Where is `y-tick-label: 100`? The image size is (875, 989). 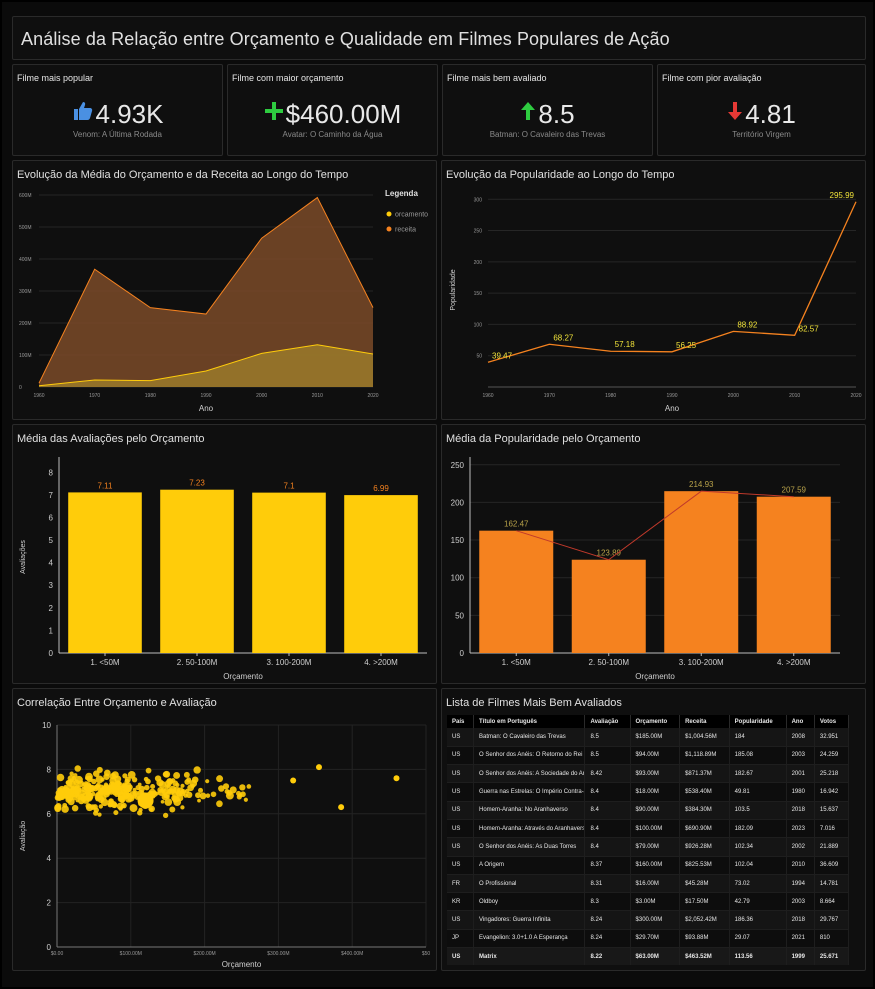
y-tick-label: 100 is located at coordinates (458, 578).